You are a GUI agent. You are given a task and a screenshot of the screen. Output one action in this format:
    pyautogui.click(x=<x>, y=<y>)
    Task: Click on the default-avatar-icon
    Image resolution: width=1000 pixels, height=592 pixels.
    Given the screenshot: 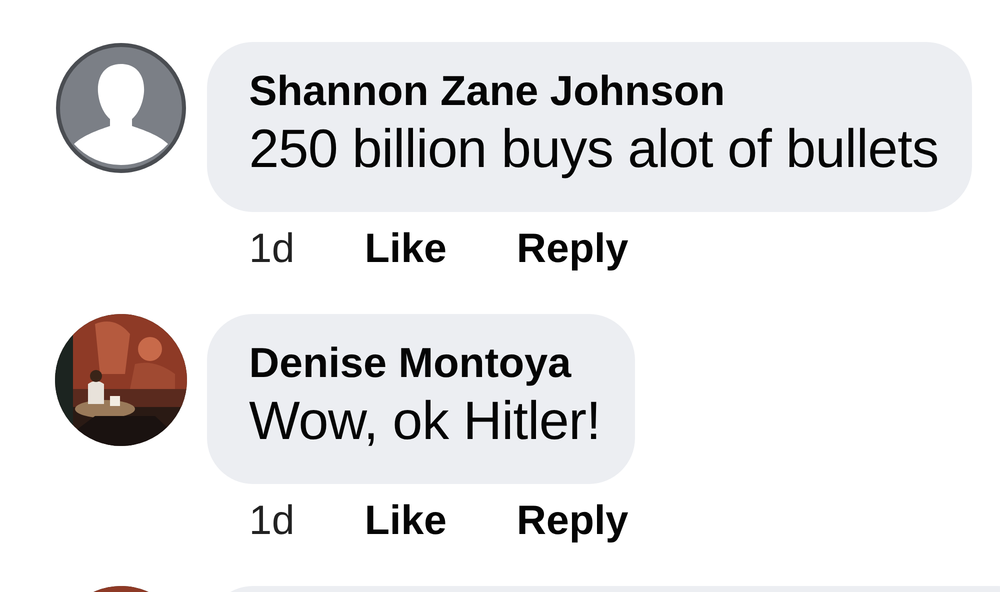 What is the action you would take?
    pyautogui.click(x=121, y=108)
    